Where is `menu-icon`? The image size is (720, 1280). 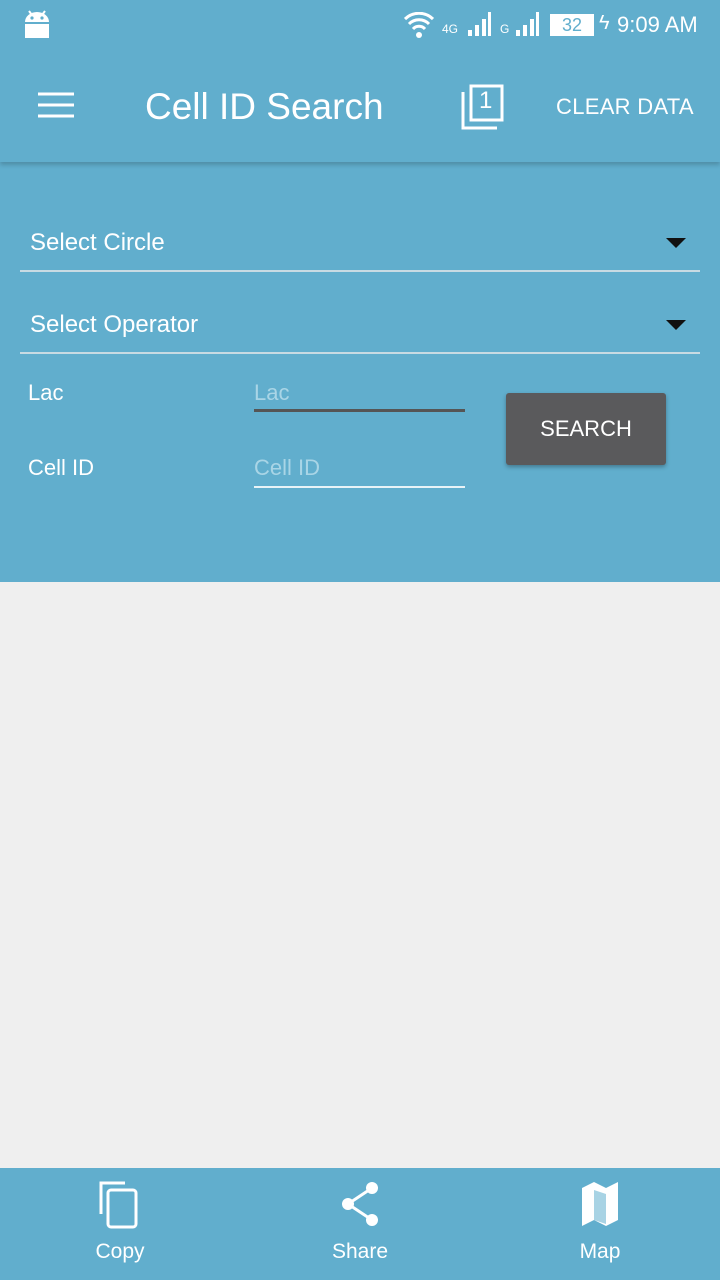
menu-icon is located at coordinates (56, 105).